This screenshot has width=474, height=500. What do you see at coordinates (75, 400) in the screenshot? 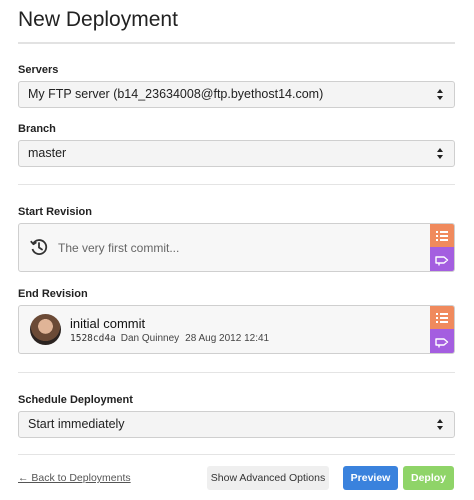
I see `schedule-label: Schedule Deployment` at bounding box center [75, 400].